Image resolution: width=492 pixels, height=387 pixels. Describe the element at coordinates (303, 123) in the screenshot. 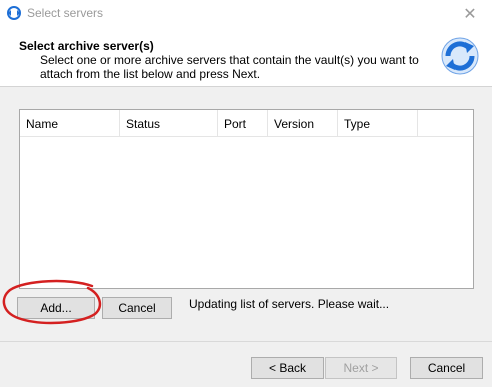

I see `column-version: Version` at that location.